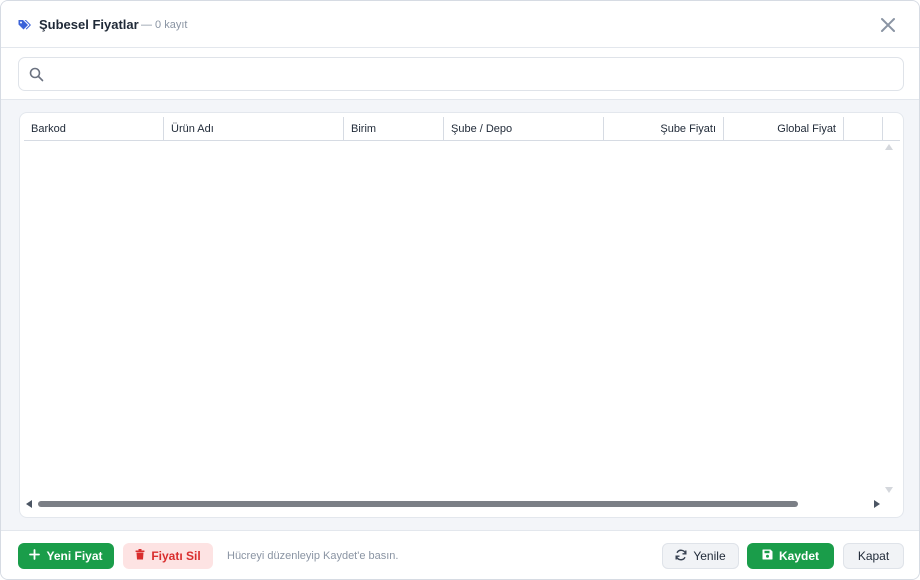  I want to click on column-header-branch-warehouse: Şube / Depo, so click(524, 129).